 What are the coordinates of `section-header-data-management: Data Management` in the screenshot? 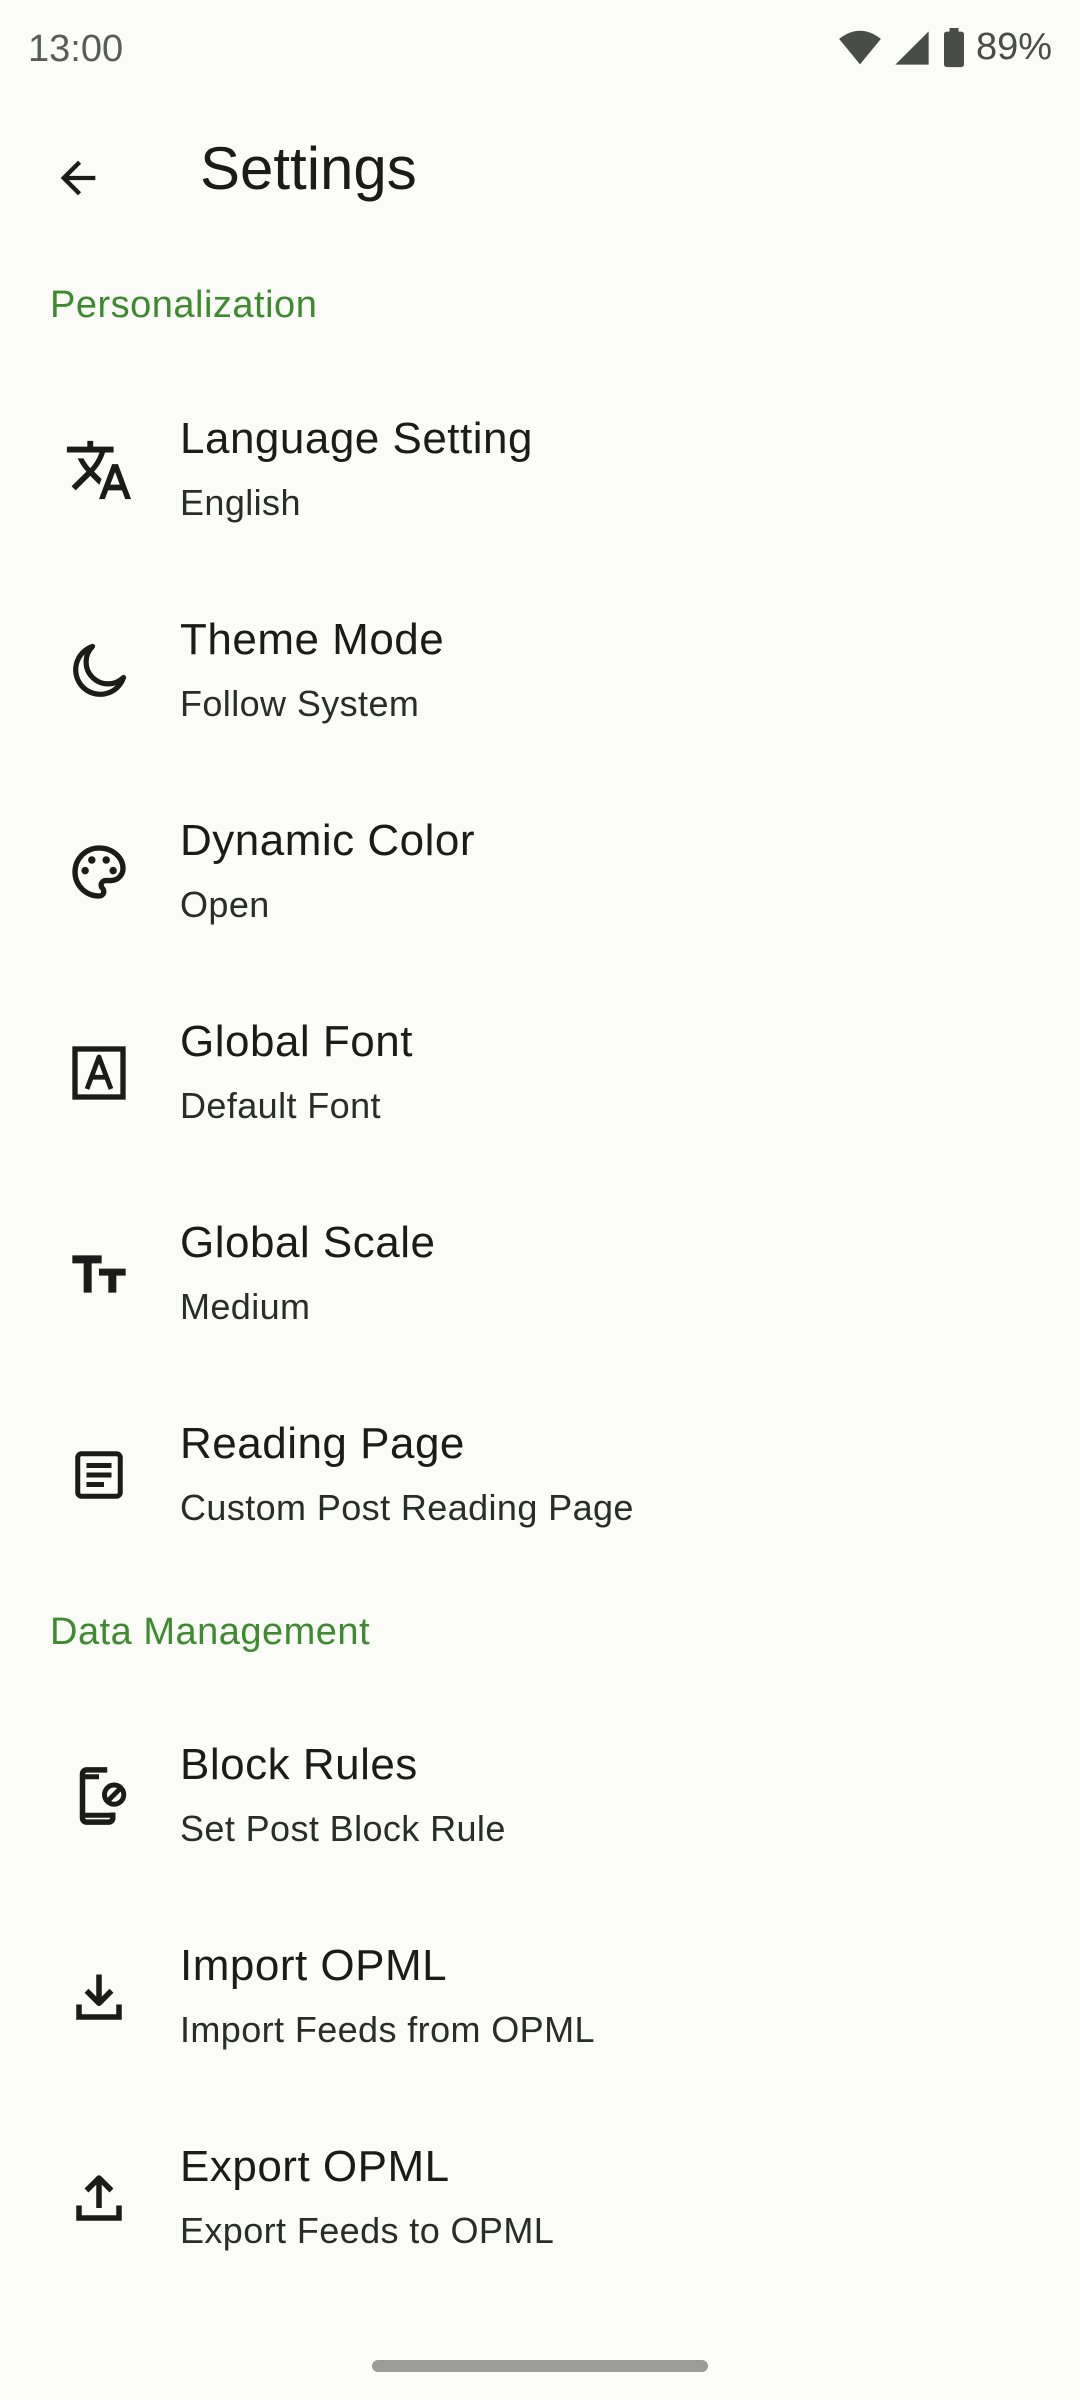 It's located at (210, 1632).